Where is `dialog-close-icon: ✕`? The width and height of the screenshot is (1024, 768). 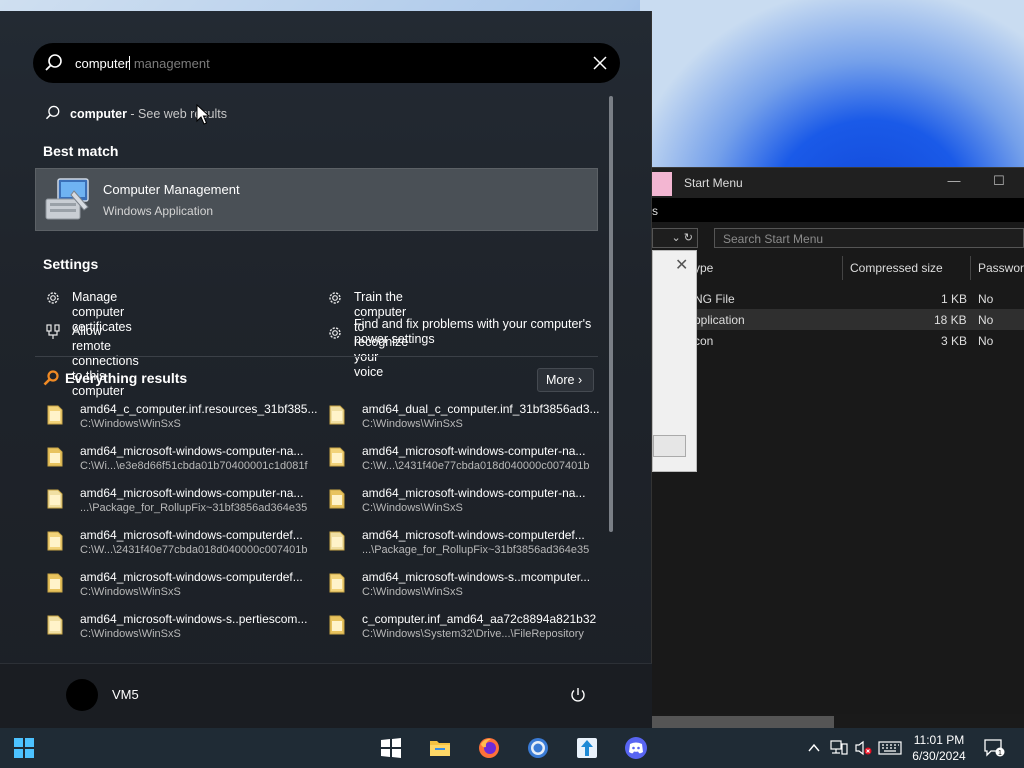 dialog-close-icon: ✕ is located at coordinates (681, 265).